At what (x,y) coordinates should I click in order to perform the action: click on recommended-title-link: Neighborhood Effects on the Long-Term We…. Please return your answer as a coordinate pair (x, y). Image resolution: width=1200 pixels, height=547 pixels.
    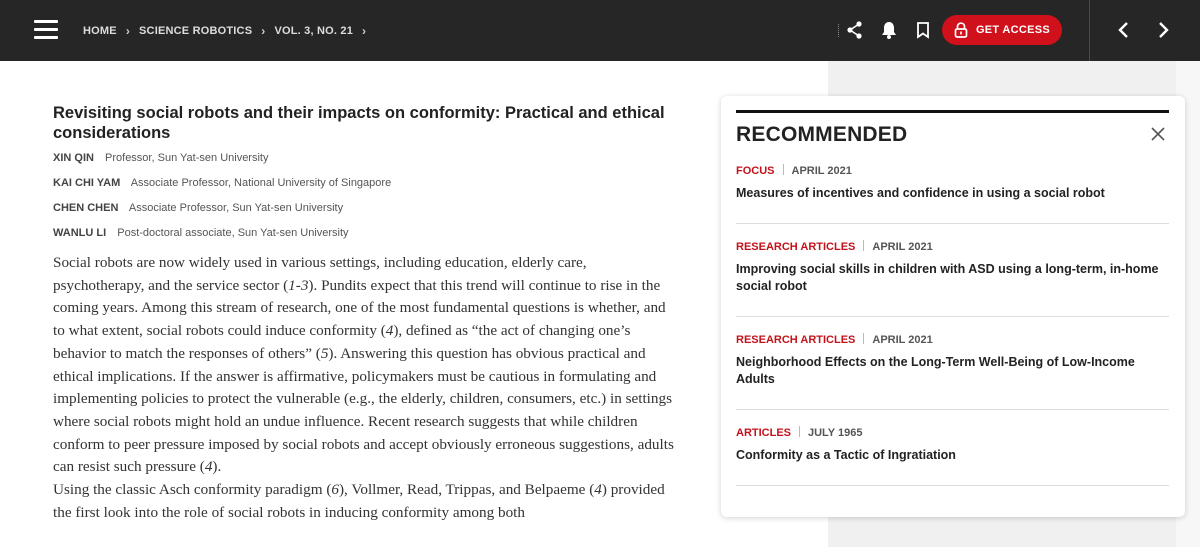
    Looking at the image, I should click on (952, 371).